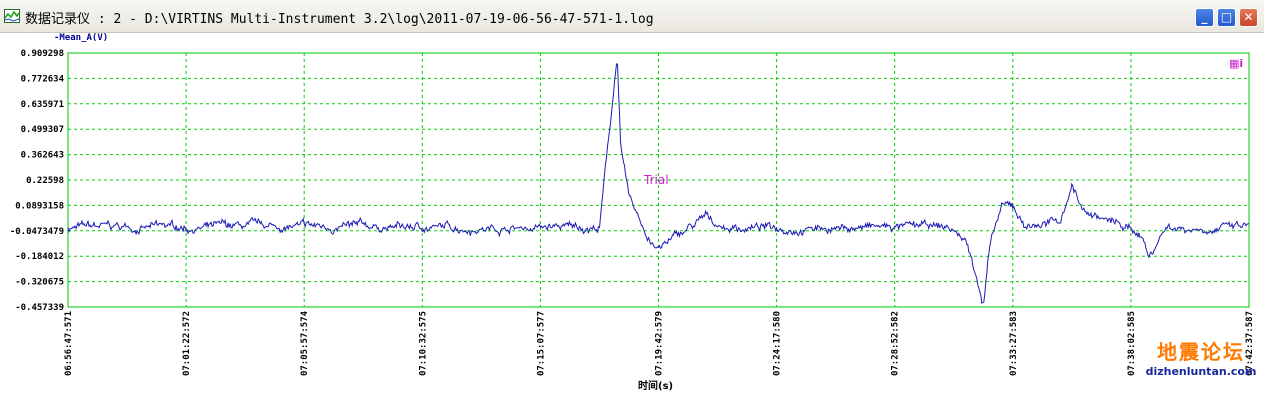 The image size is (1264, 404). I want to click on x-tick-label: 07:42:37:587, so click(1250, 343).